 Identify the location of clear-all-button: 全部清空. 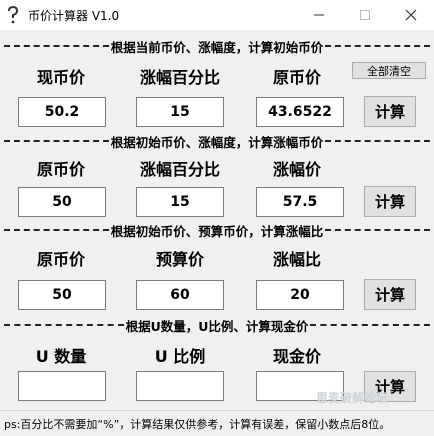
(389, 70).